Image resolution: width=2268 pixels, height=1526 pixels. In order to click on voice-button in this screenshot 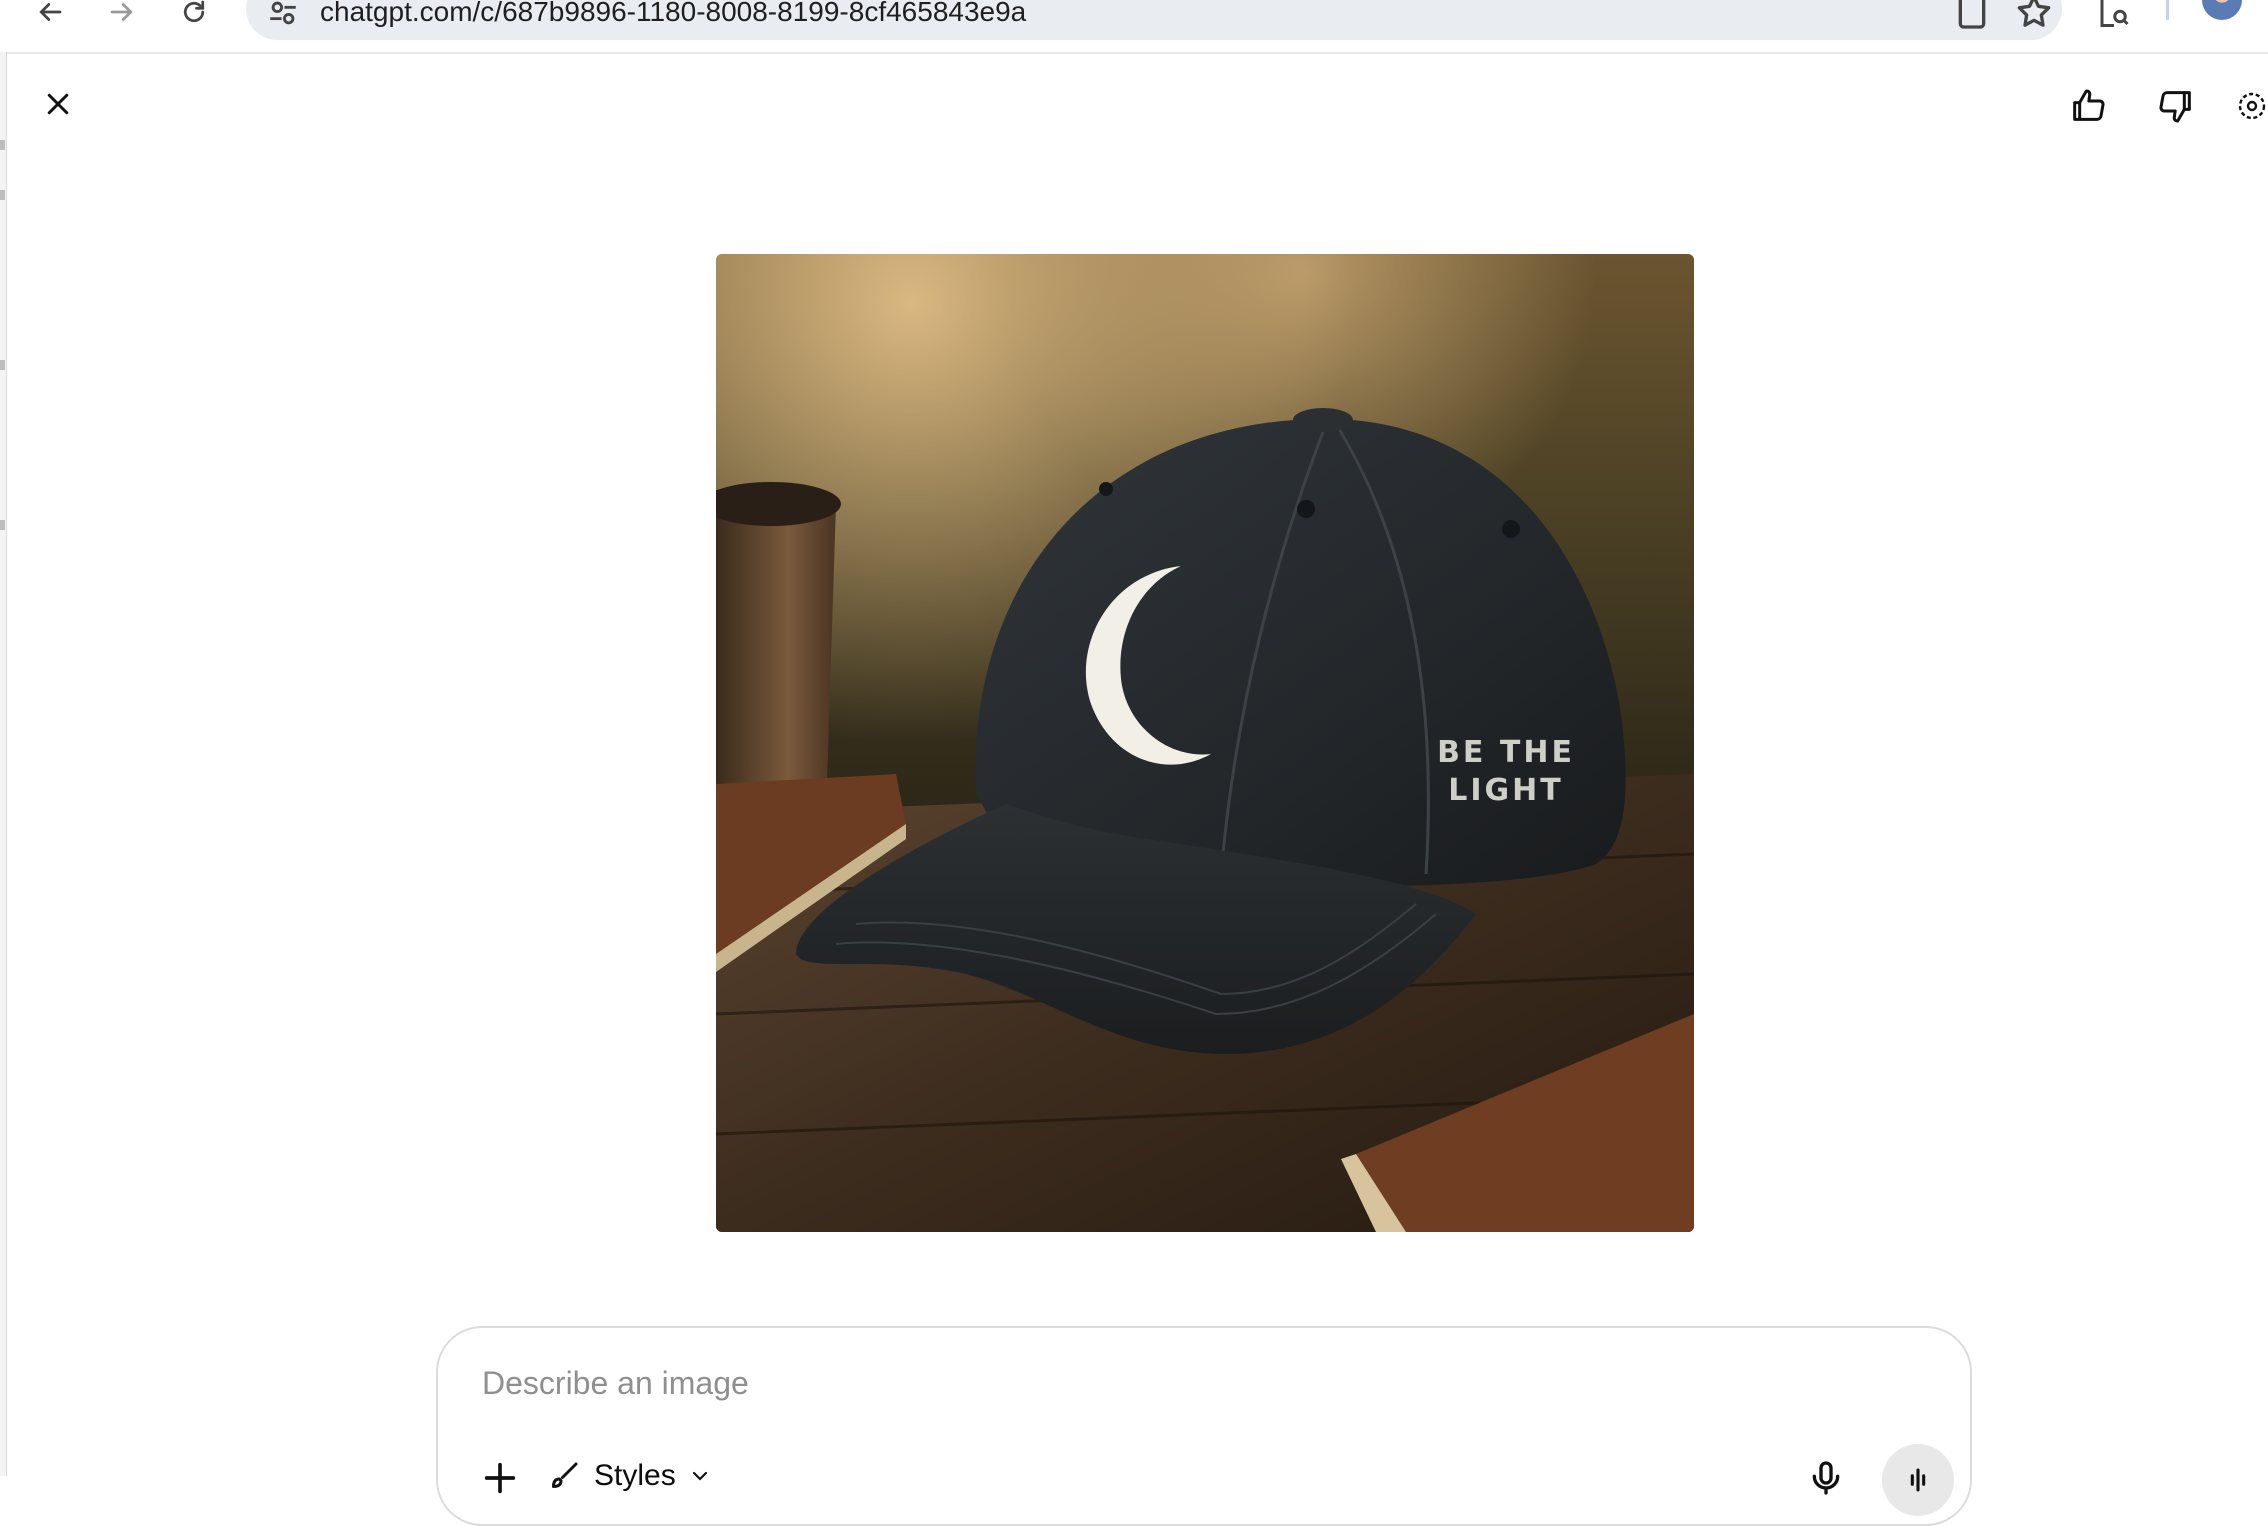, I will do `click(1918, 1480)`.